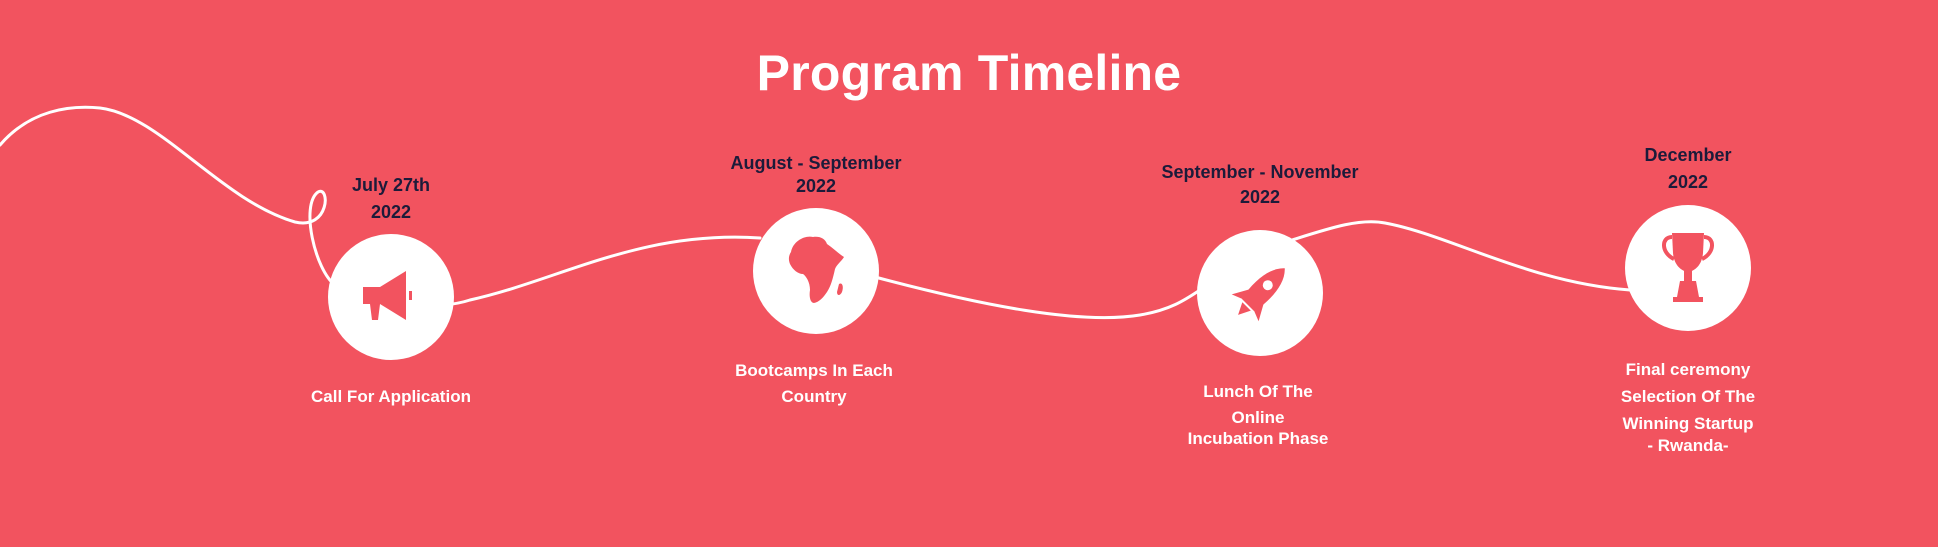  I want to click on megaphone-icon, so click(387, 295).